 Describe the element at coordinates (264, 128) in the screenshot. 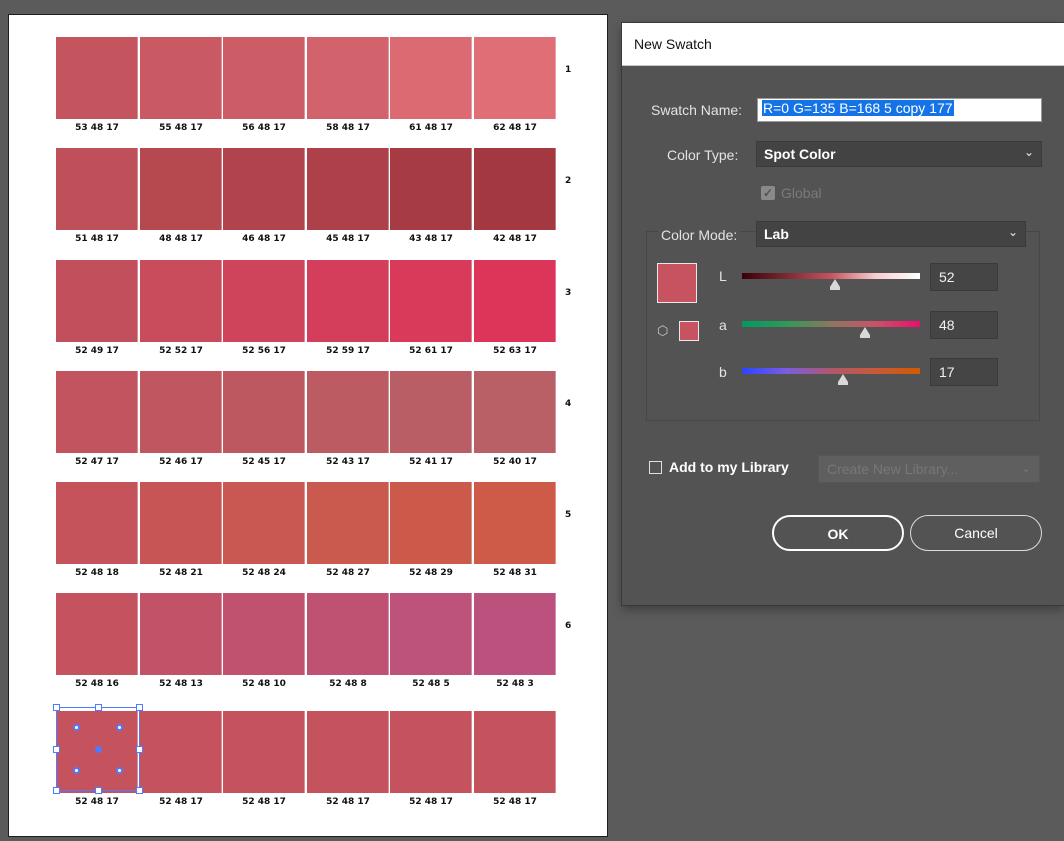

I see `swatch-label: 56 48 17` at that location.